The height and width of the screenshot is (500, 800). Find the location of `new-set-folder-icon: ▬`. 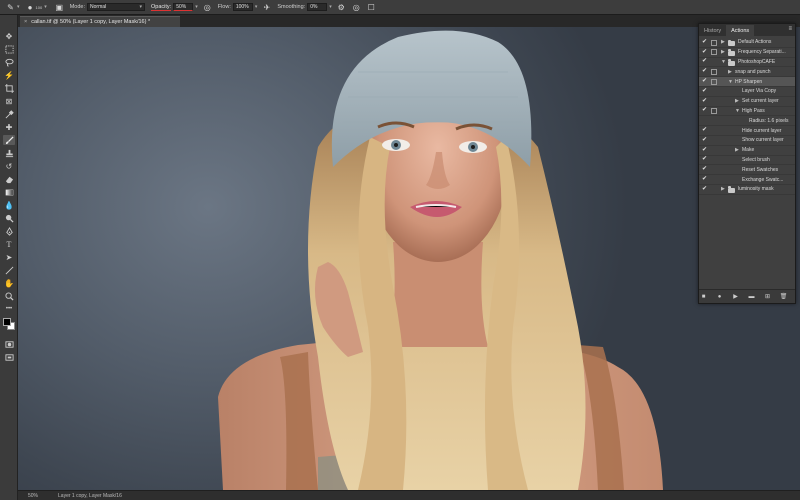

new-set-folder-icon: ▬ is located at coordinates (751, 297).